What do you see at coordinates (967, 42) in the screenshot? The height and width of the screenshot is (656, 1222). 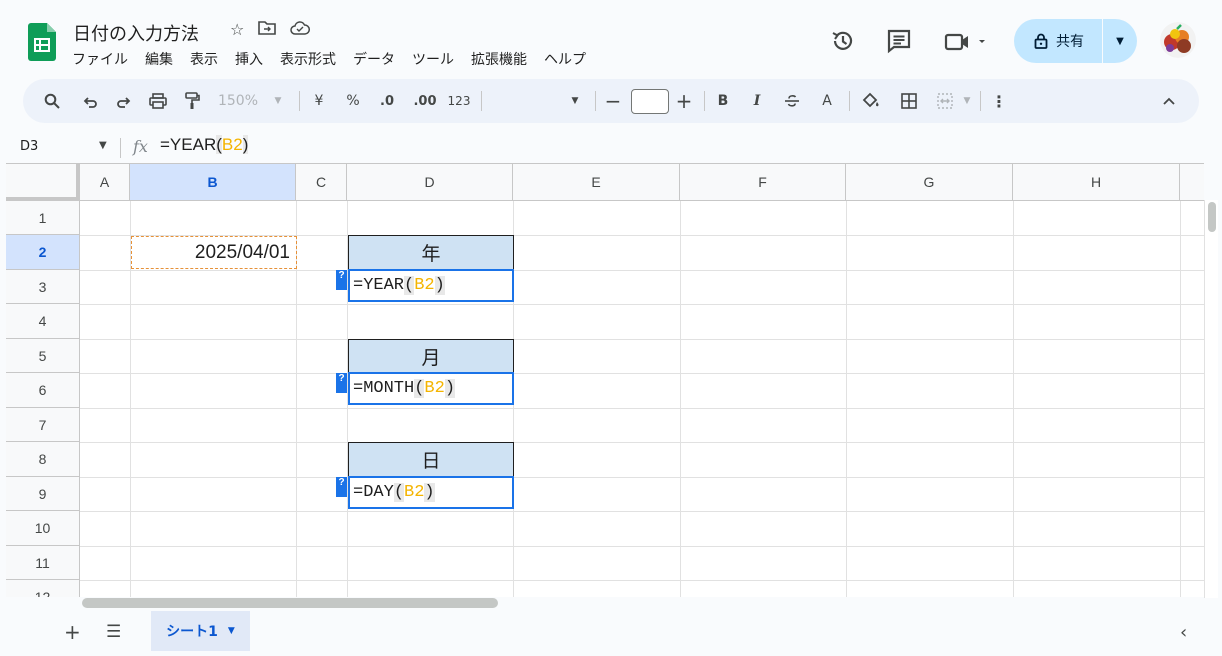 I see `meet-video-icon` at bounding box center [967, 42].